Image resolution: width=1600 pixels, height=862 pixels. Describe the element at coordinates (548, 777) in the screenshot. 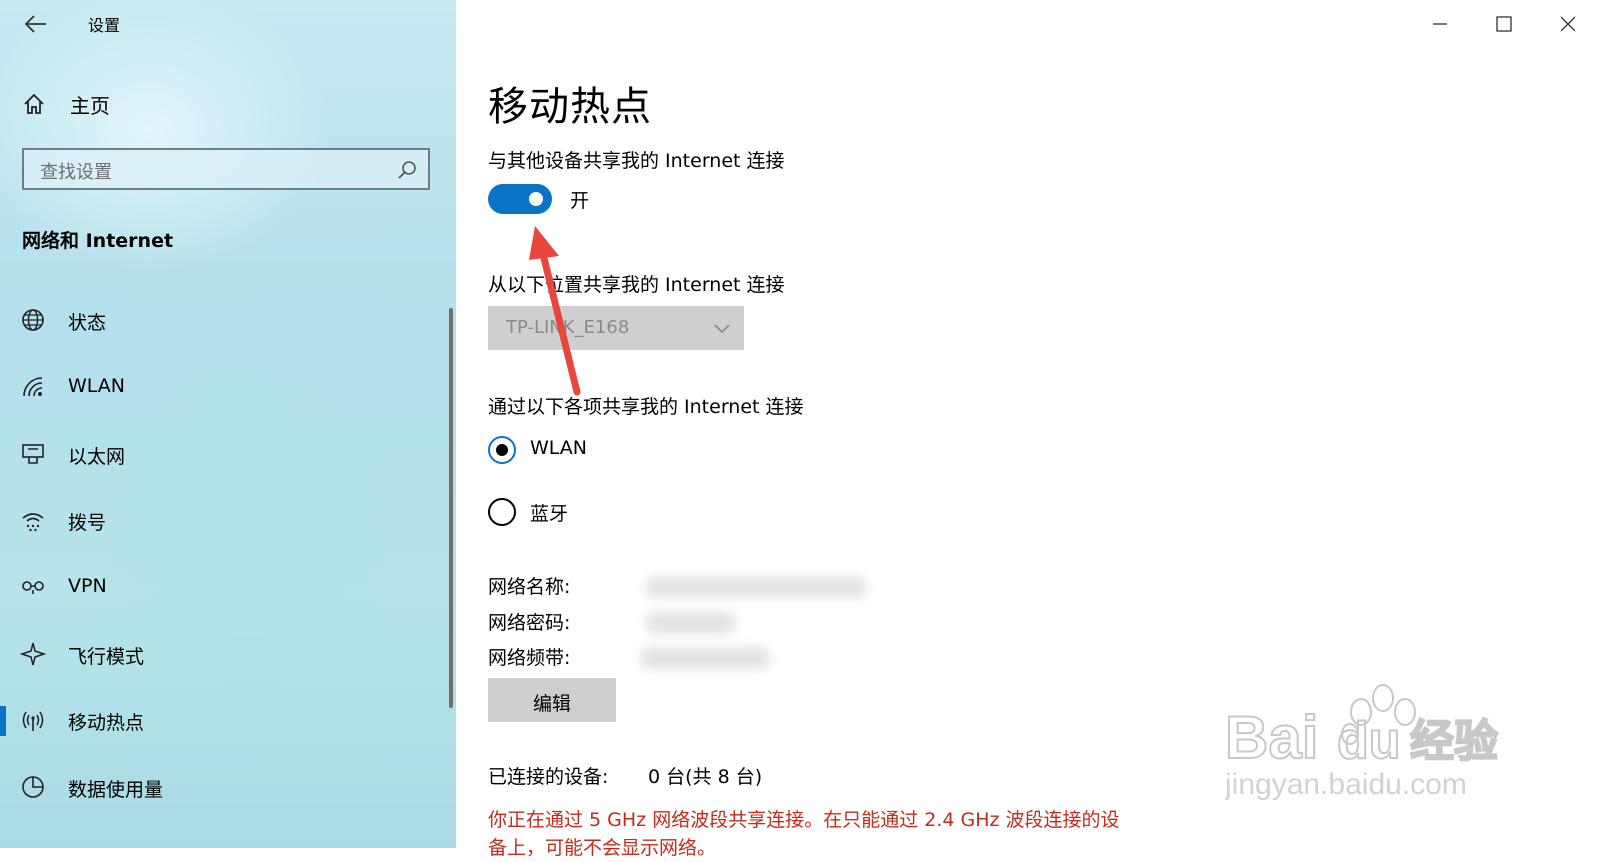

I see `connected-devices-label: 已连接的设备:` at that location.